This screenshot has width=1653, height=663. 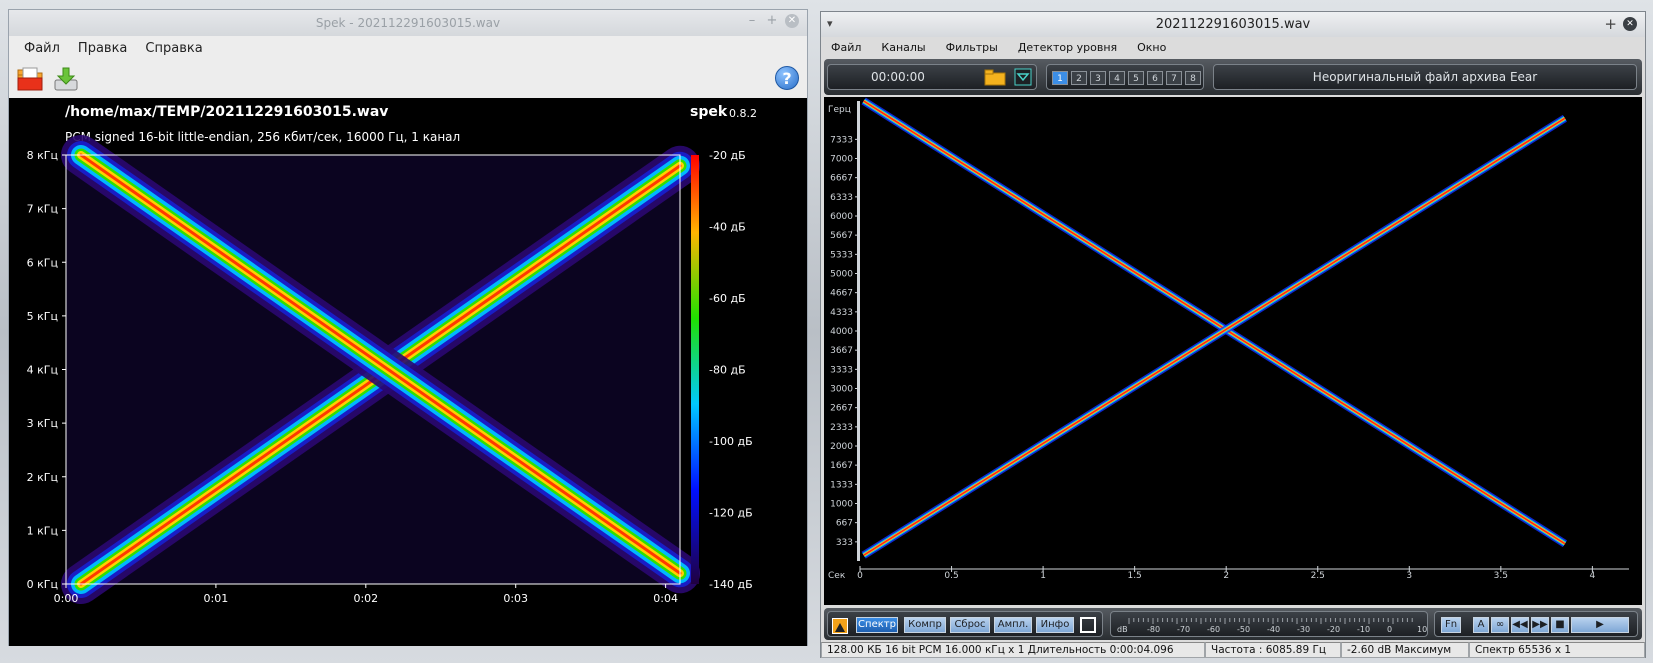 What do you see at coordinates (731, 513) in the screenshot?
I see `spek-db-label: -120 дБ` at bounding box center [731, 513].